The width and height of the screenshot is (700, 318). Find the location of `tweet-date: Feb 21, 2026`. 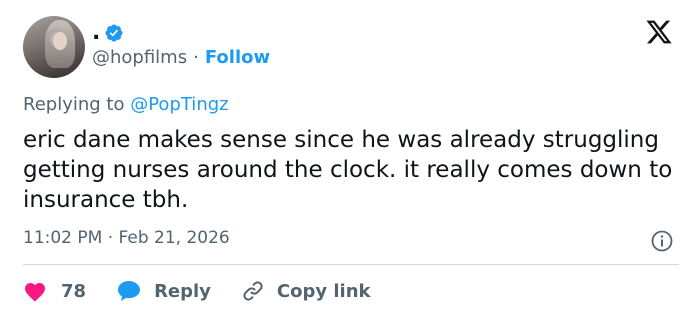

tweet-date: Feb 21, 2026 is located at coordinates (174, 238).